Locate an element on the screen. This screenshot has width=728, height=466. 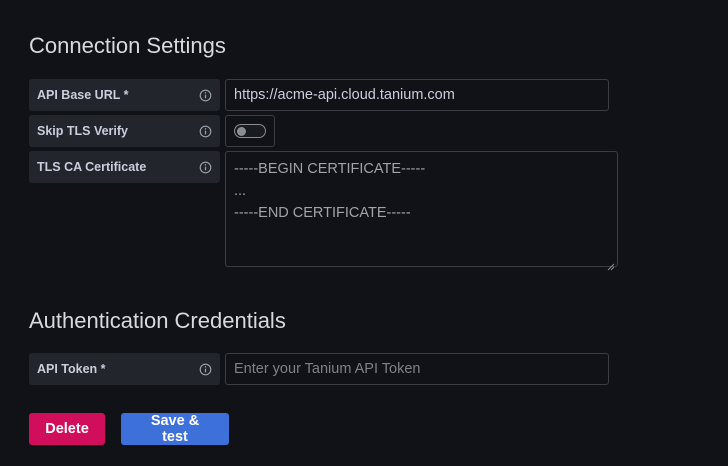
skip-tls-verify-label-box: Skip TLS Verify is located at coordinates (124, 131).